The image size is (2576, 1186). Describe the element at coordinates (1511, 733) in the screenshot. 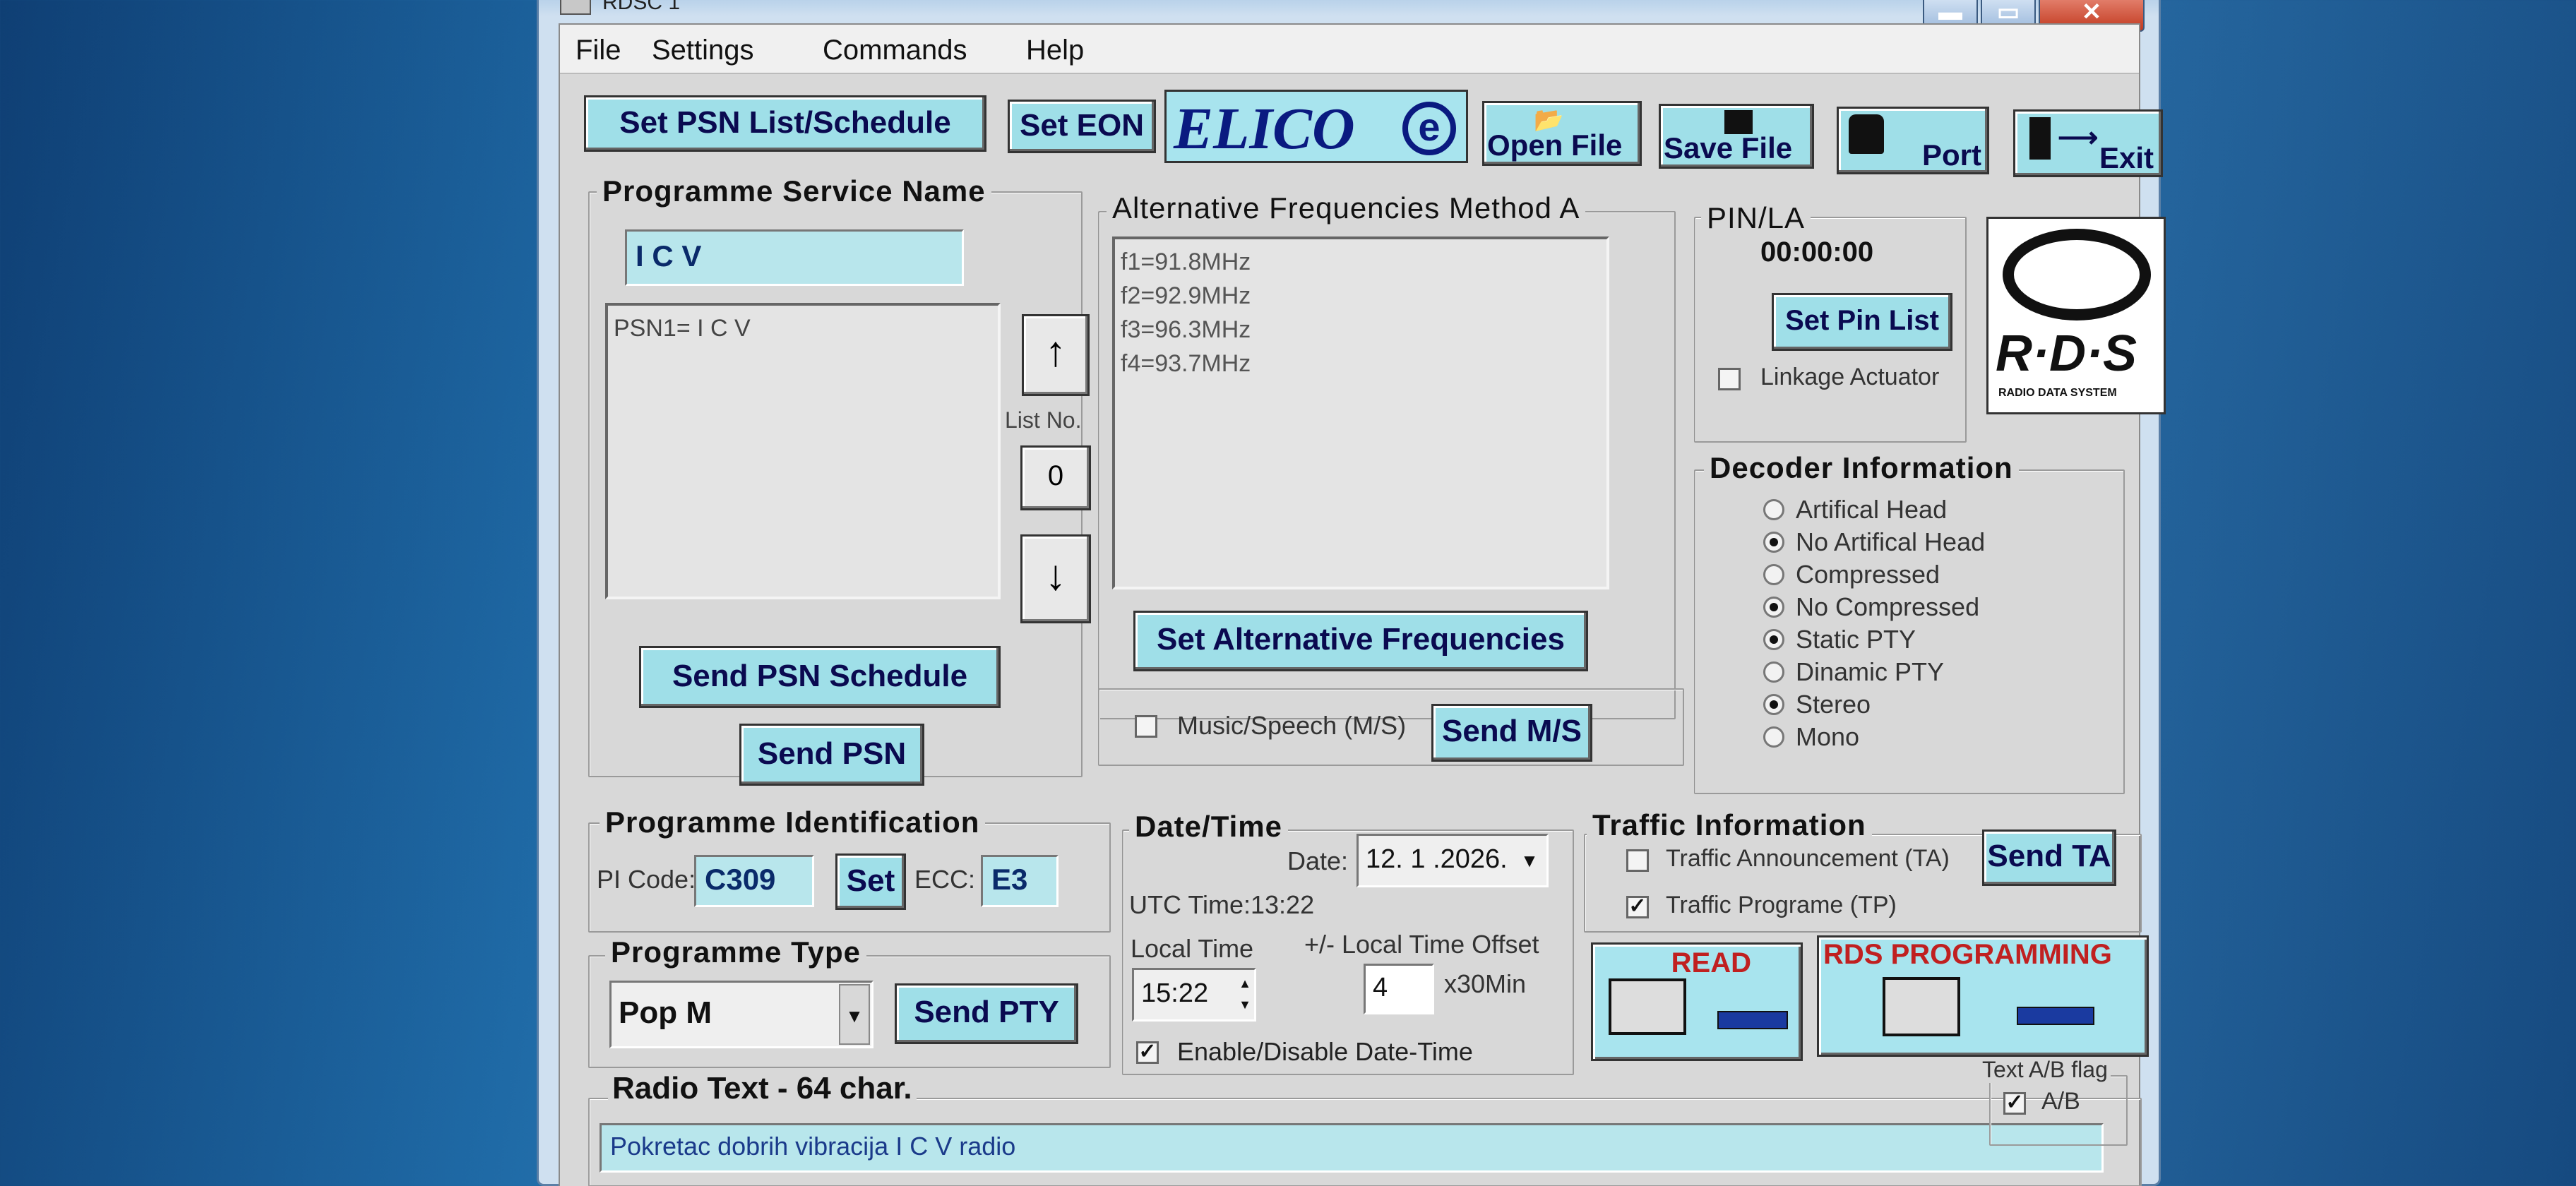

I see `send-ms-button: Send M/S` at that location.